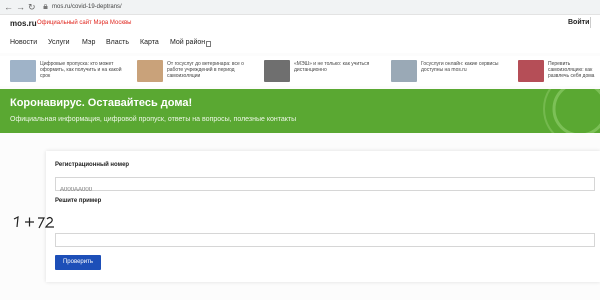 This screenshot has height=300, width=600. What do you see at coordinates (45, 6) in the screenshot?
I see `lock-icon` at bounding box center [45, 6].